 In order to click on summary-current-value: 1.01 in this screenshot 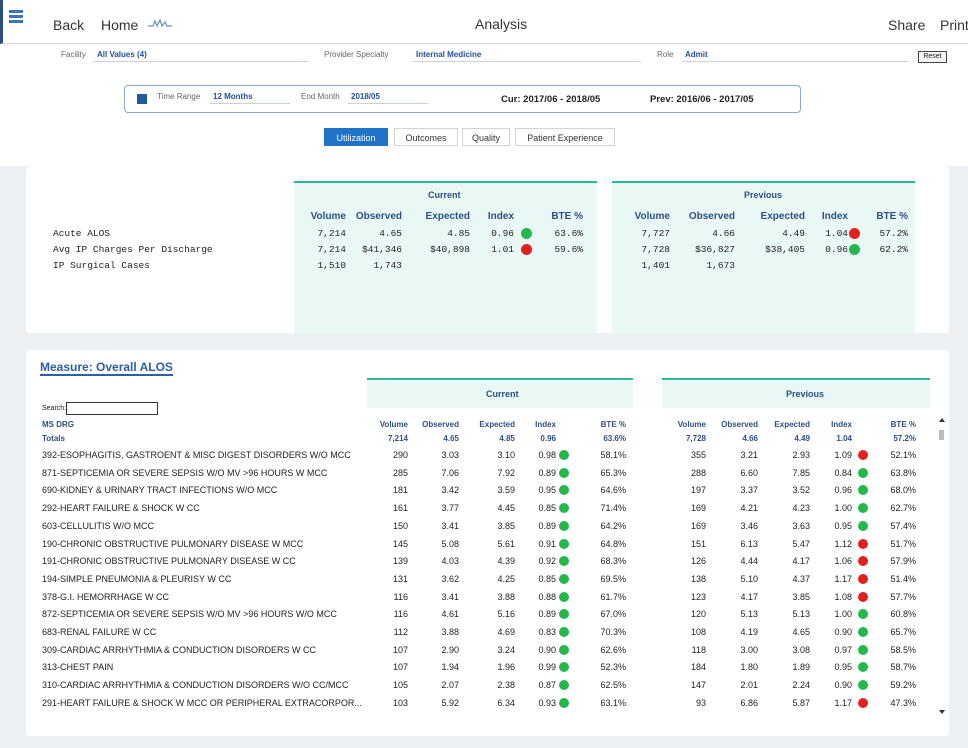, I will do `click(502, 249)`.